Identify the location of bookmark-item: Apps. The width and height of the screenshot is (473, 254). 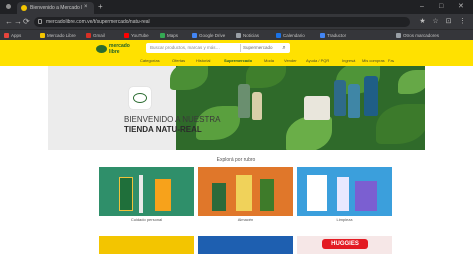
(20, 35).